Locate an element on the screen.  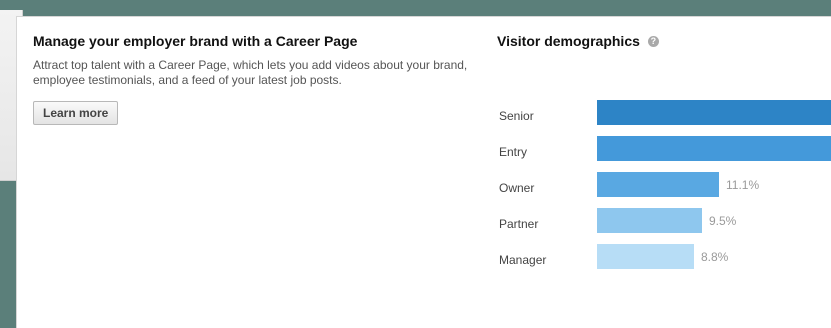
demographic-row: Partner 9.5% is located at coordinates (664, 226).